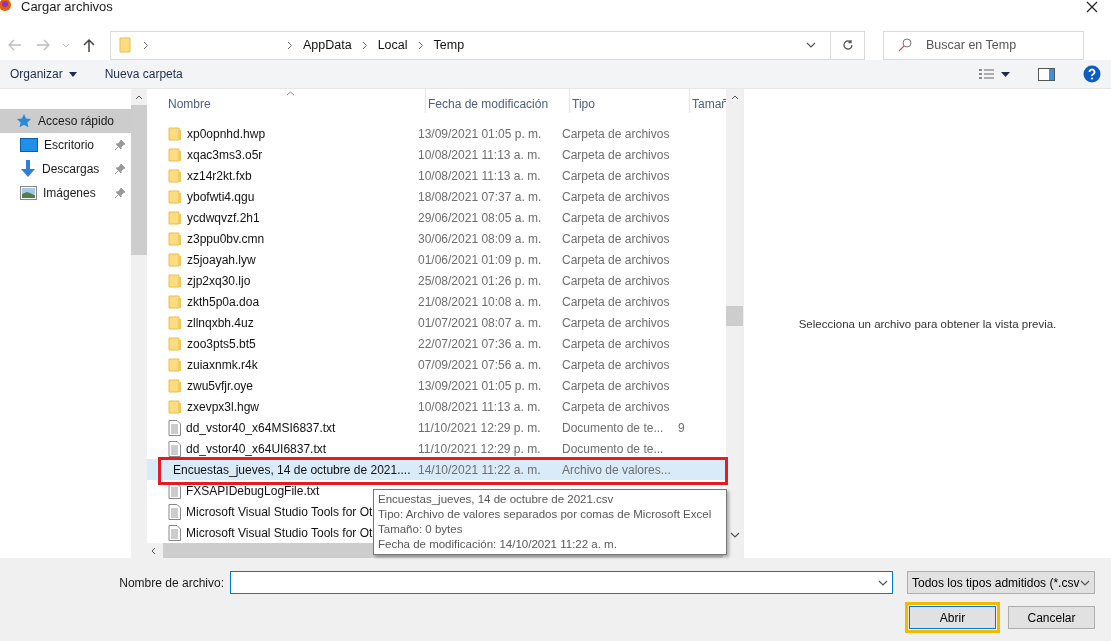  Describe the element at coordinates (550, 522) in the screenshot. I see `file-tooltip: Encuestas_jueves, 14 de octubre de 2021.csv Tipo: Archivo de valores separados por comas de Microsoft Excel Tamaño: 0 bytes Fecha de modificación: 14/10/2021 11:22 a. m.` at that location.